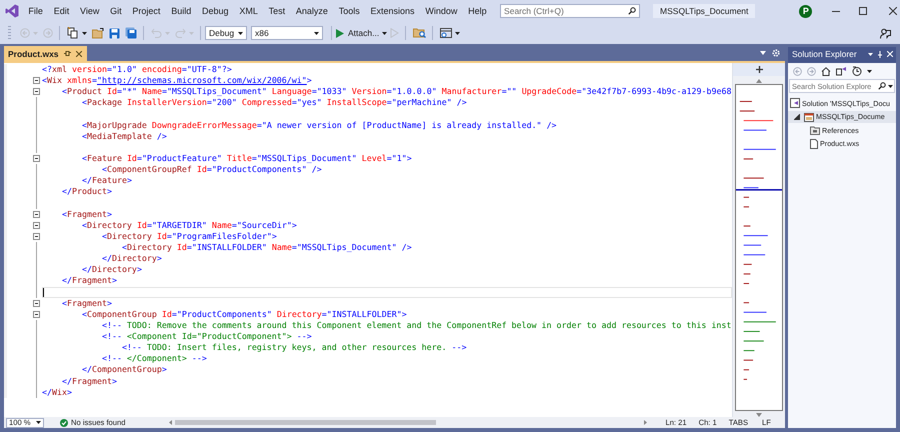 The width and height of the screenshot is (900, 432). What do you see at coordinates (89, 11) in the screenshot?
I see `menu-item: View` at bounding box center [89, 11].